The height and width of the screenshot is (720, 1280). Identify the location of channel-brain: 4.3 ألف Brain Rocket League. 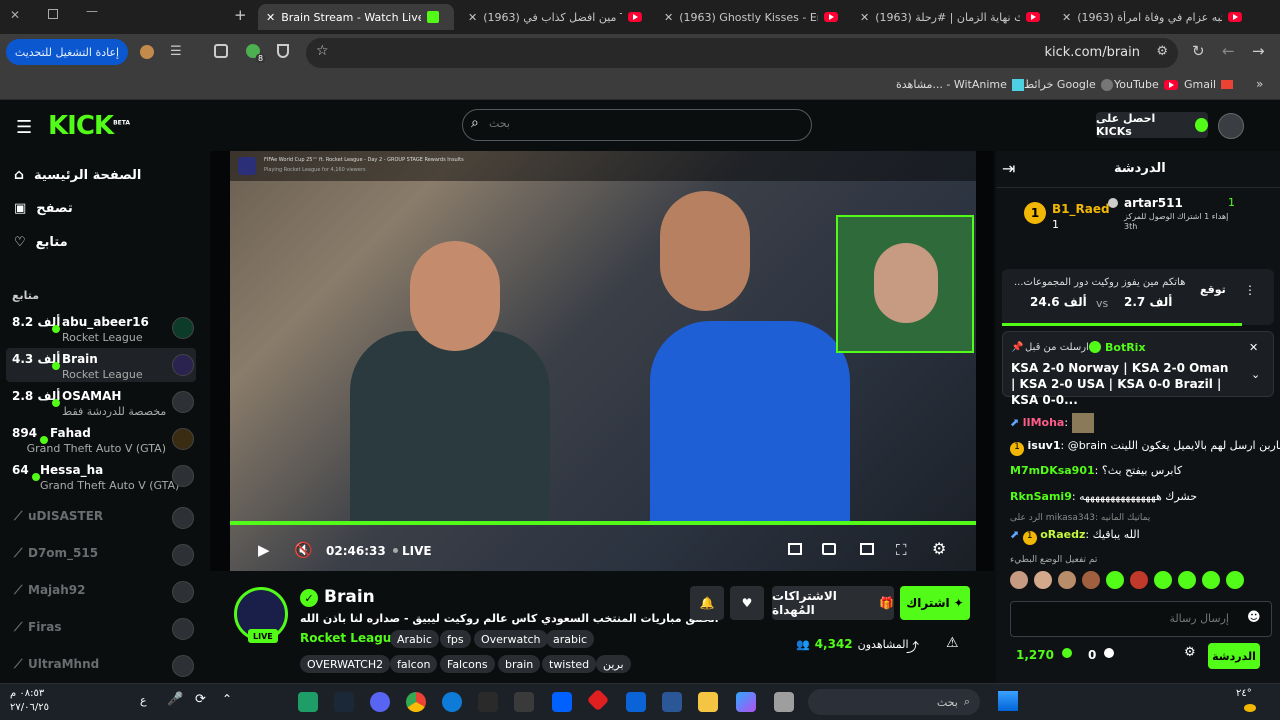
(101, 365).